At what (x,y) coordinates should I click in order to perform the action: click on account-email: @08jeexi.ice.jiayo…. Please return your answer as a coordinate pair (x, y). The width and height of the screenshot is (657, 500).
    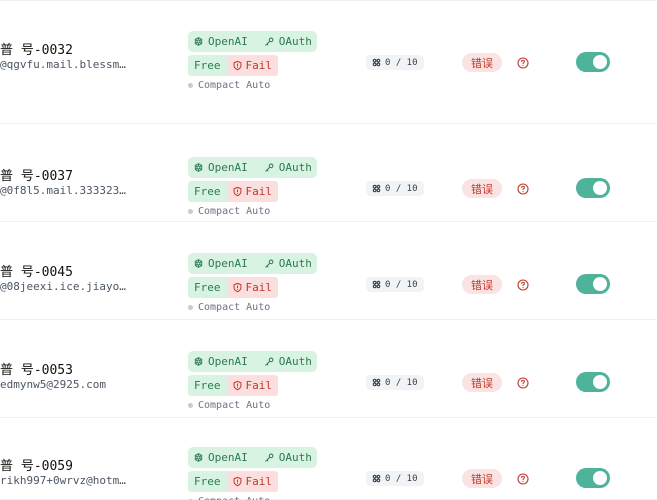
    Looking at the image, I should click on (63, 286).